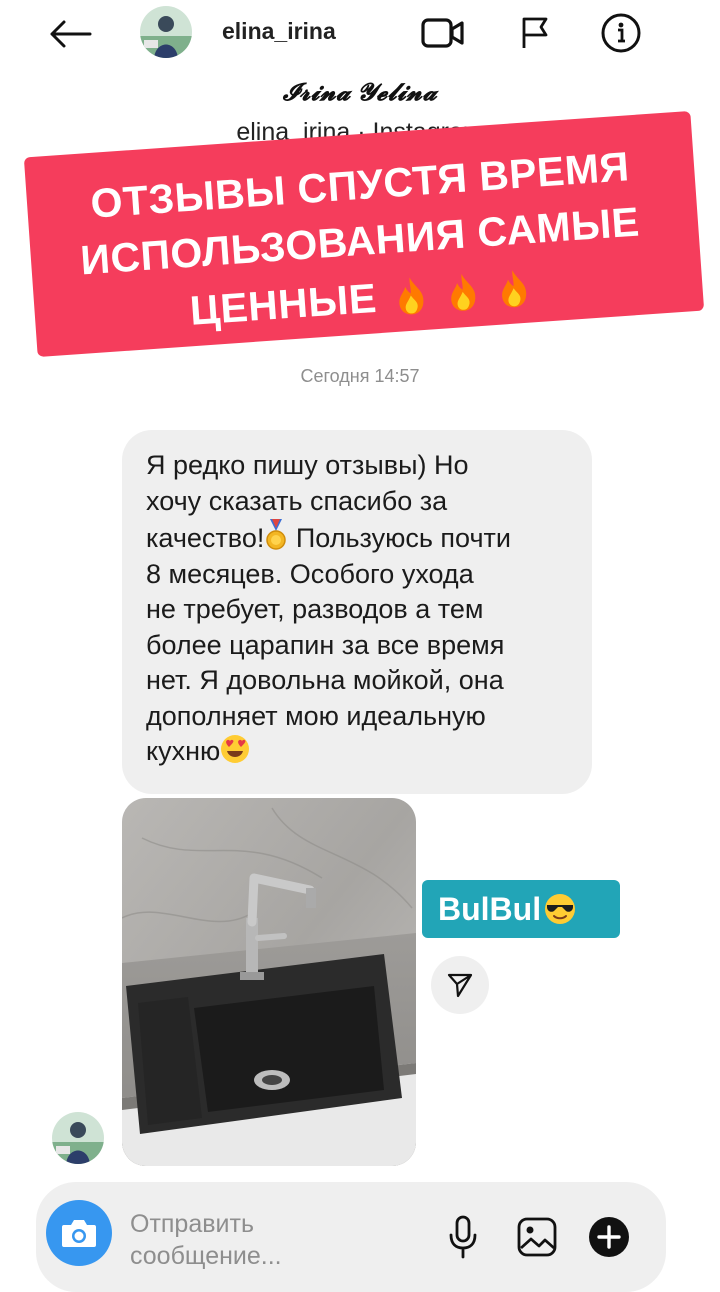  I want to click on video-call-icon, so click(442, 33).